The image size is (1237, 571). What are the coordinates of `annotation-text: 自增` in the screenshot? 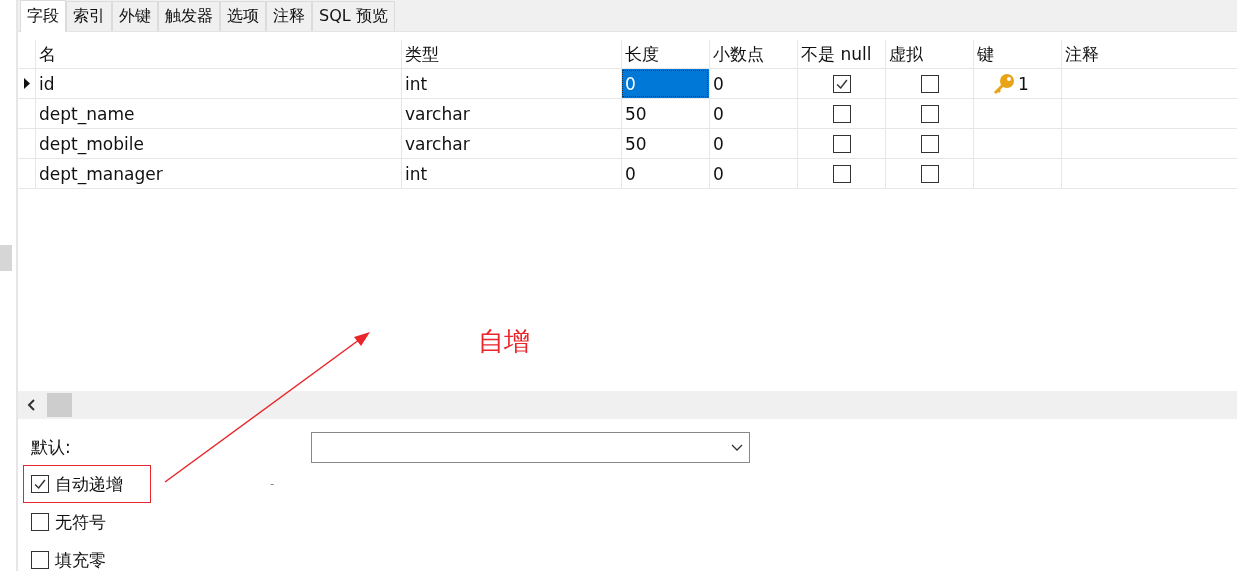 It's located at (504, 341).